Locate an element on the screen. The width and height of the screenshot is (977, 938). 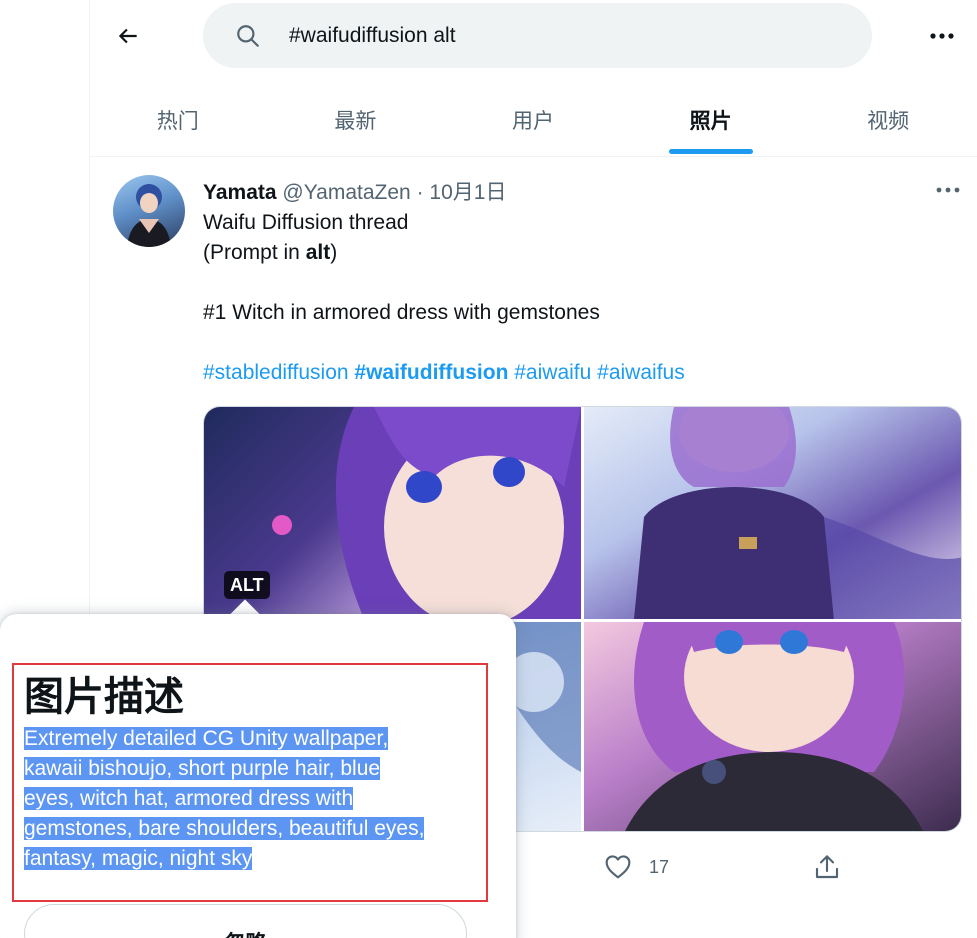
alt-description-line: kawaii bishoujo, short purple hair, blue is located at coordinates (202, 768).